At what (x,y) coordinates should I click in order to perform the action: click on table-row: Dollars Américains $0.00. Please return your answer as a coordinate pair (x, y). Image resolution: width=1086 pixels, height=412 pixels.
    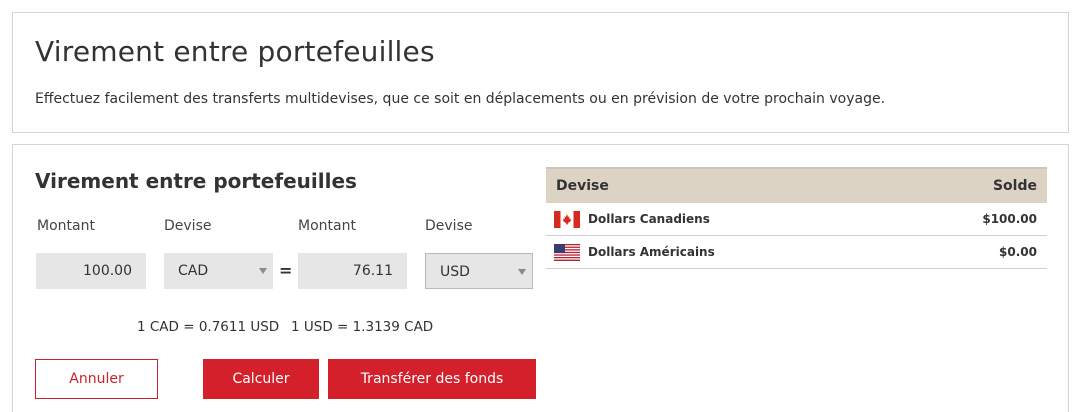
    Looking at the image, I should click on (796, 252).